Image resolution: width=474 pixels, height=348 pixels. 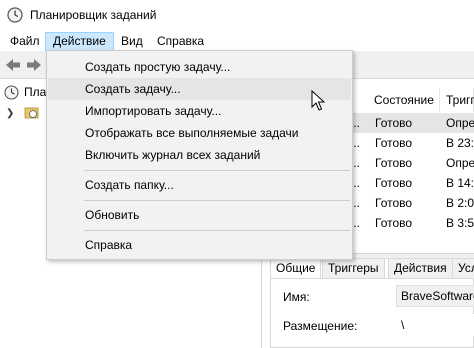 What do you see at coordinates (132, 41) in the screenshot?
I see `menu-view: Вид` at bounding box center [132, 41].